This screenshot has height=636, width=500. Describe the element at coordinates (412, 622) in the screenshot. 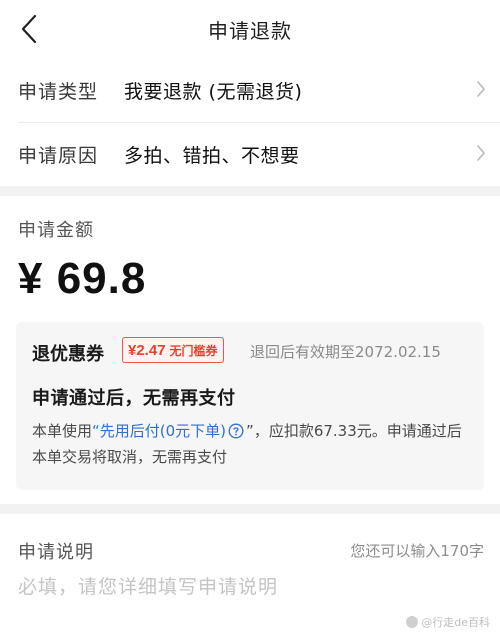

I see `watermark-logo-icon` at that location.